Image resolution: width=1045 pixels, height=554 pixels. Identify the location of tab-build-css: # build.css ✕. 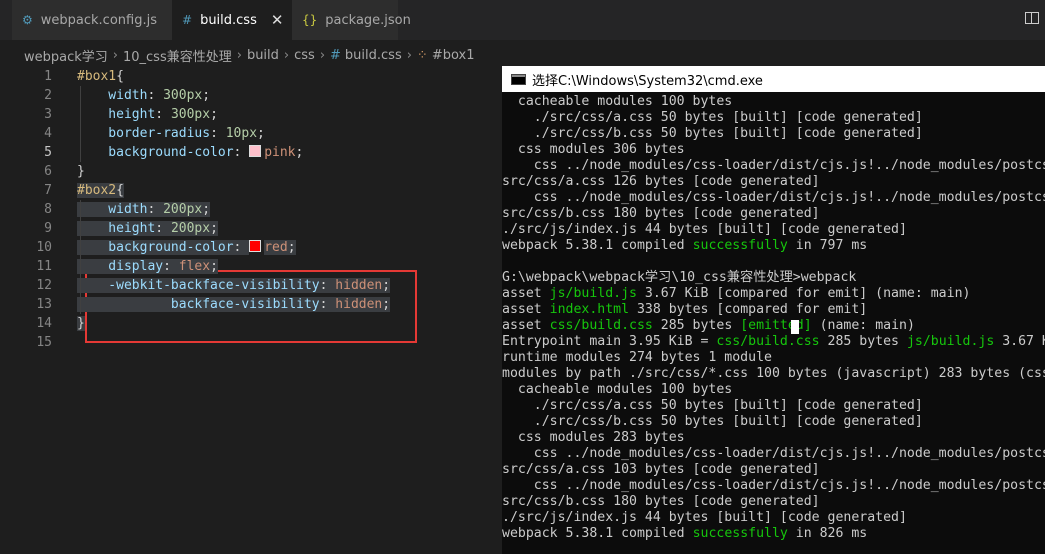
(232, 20).